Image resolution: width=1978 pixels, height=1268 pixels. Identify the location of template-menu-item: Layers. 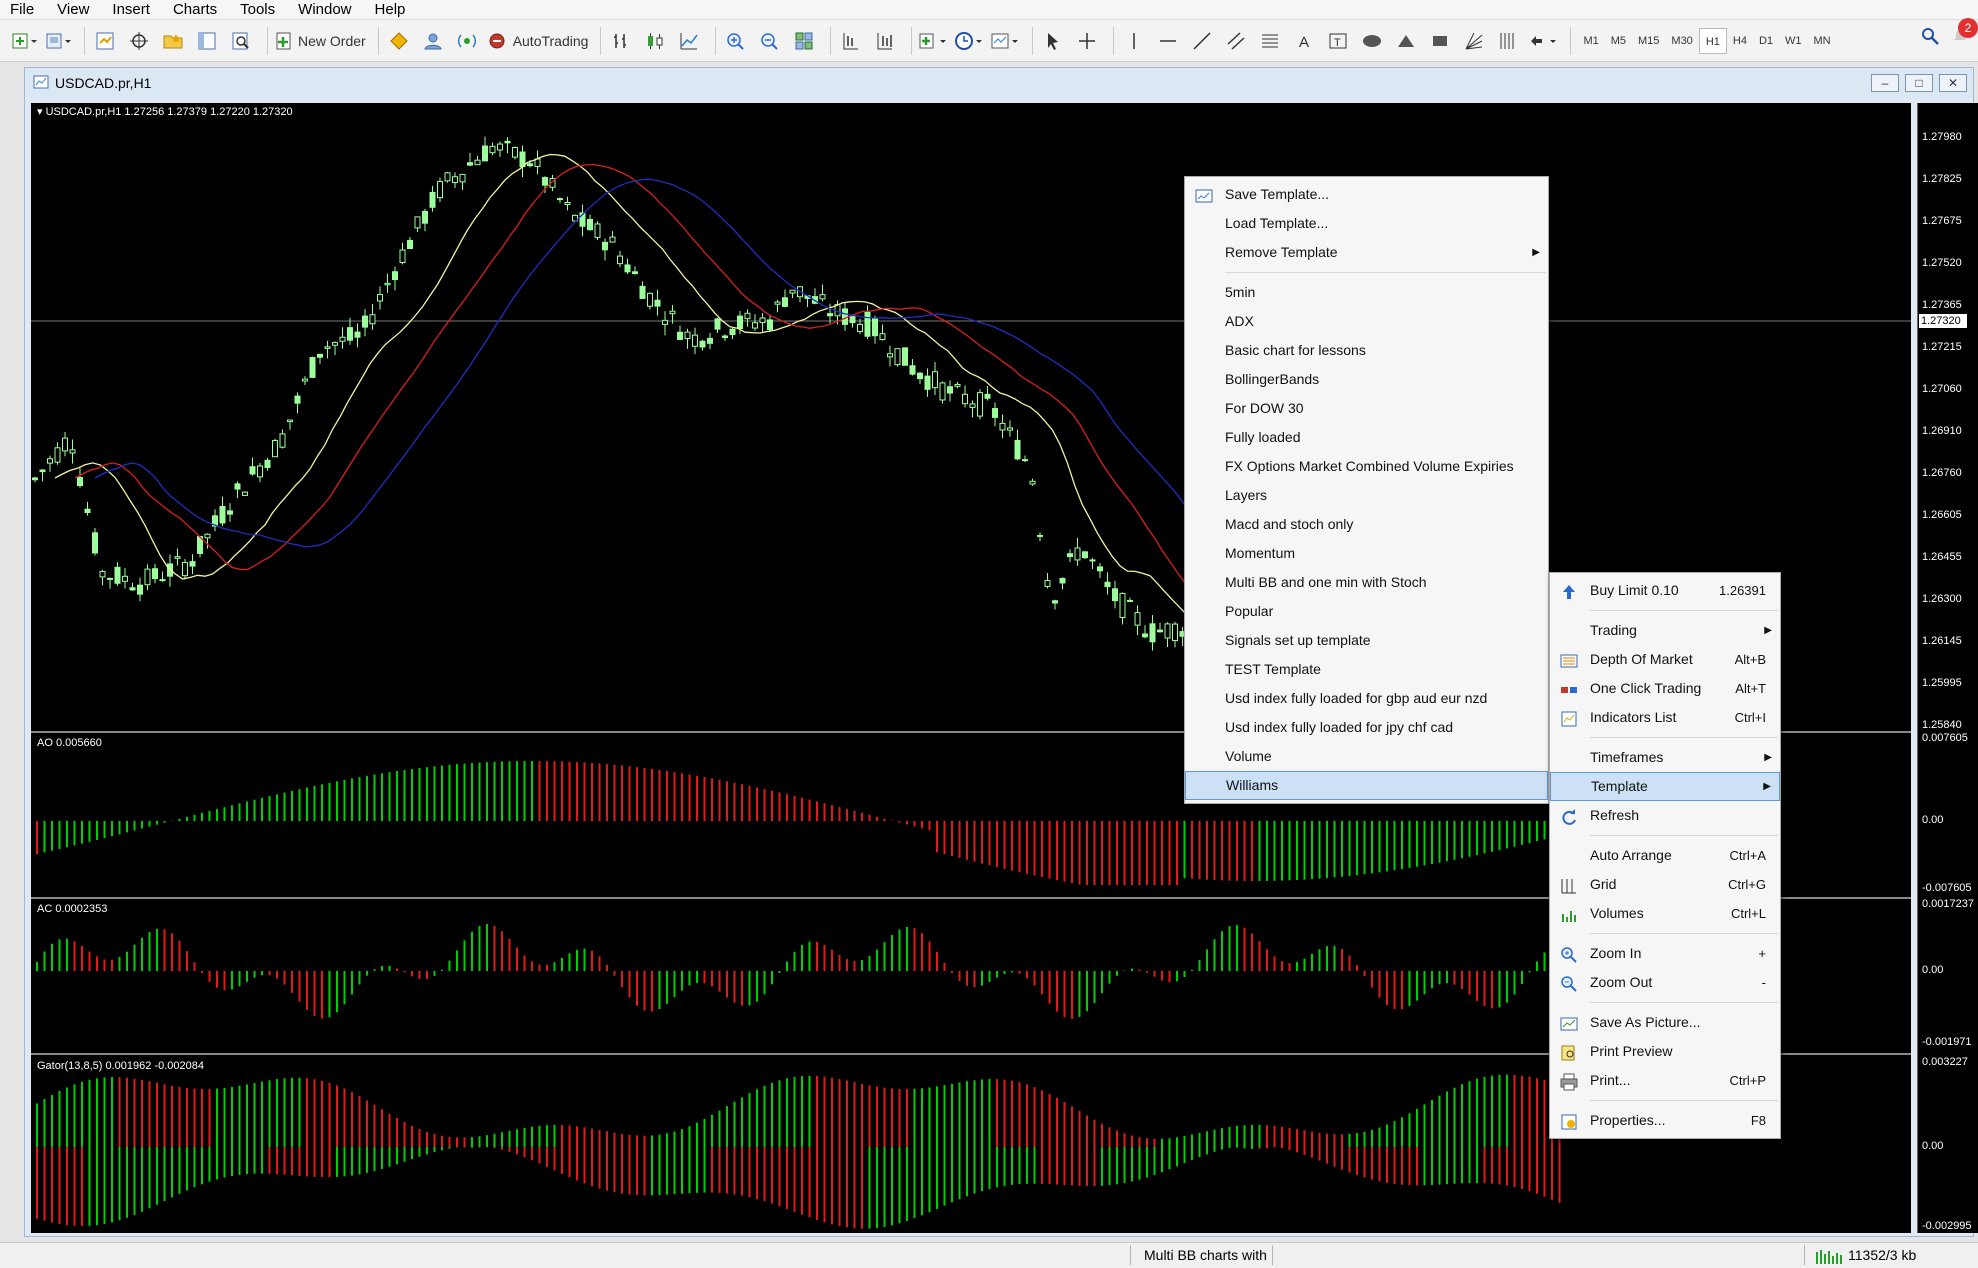
(1366, 495).